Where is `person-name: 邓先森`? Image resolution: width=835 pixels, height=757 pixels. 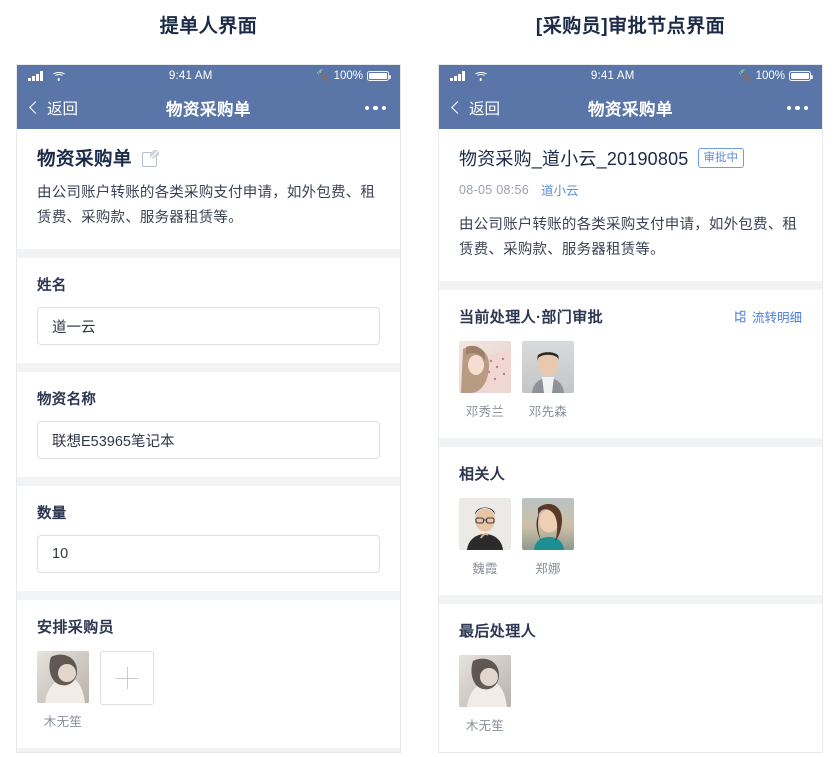
person-name: 邓先森 is located at coordinates (548, 412).